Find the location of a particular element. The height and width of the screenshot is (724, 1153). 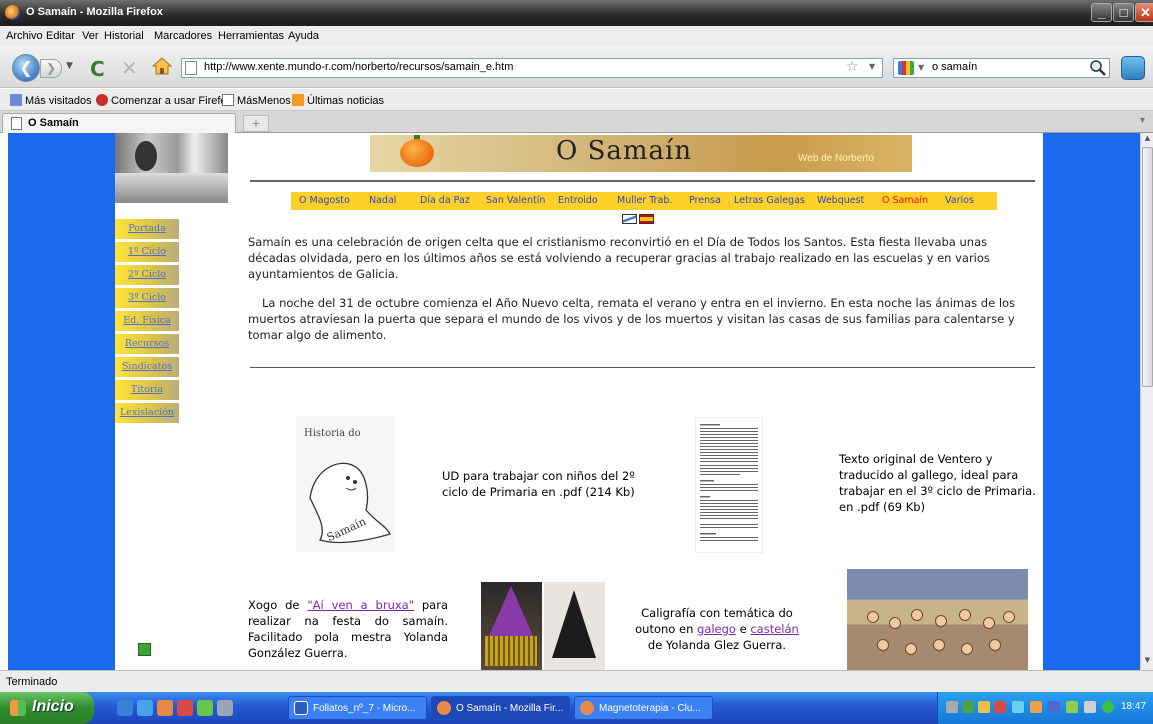

nav-webquest: Webquest is located at coordinates (840, 200).